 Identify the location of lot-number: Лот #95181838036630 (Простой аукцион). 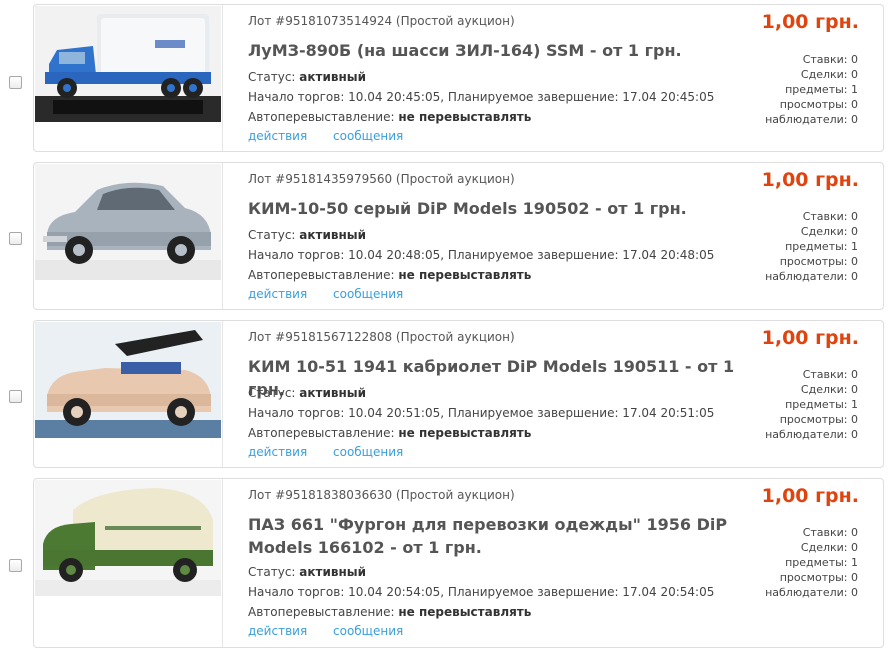
(381, 495).